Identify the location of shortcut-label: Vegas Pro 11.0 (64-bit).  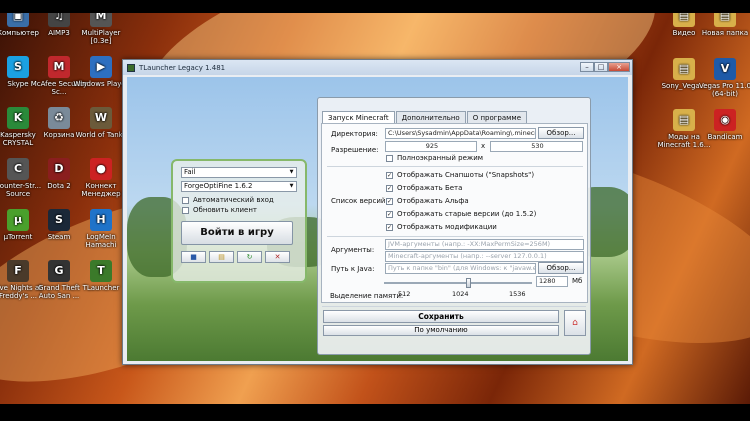
(724, 90).